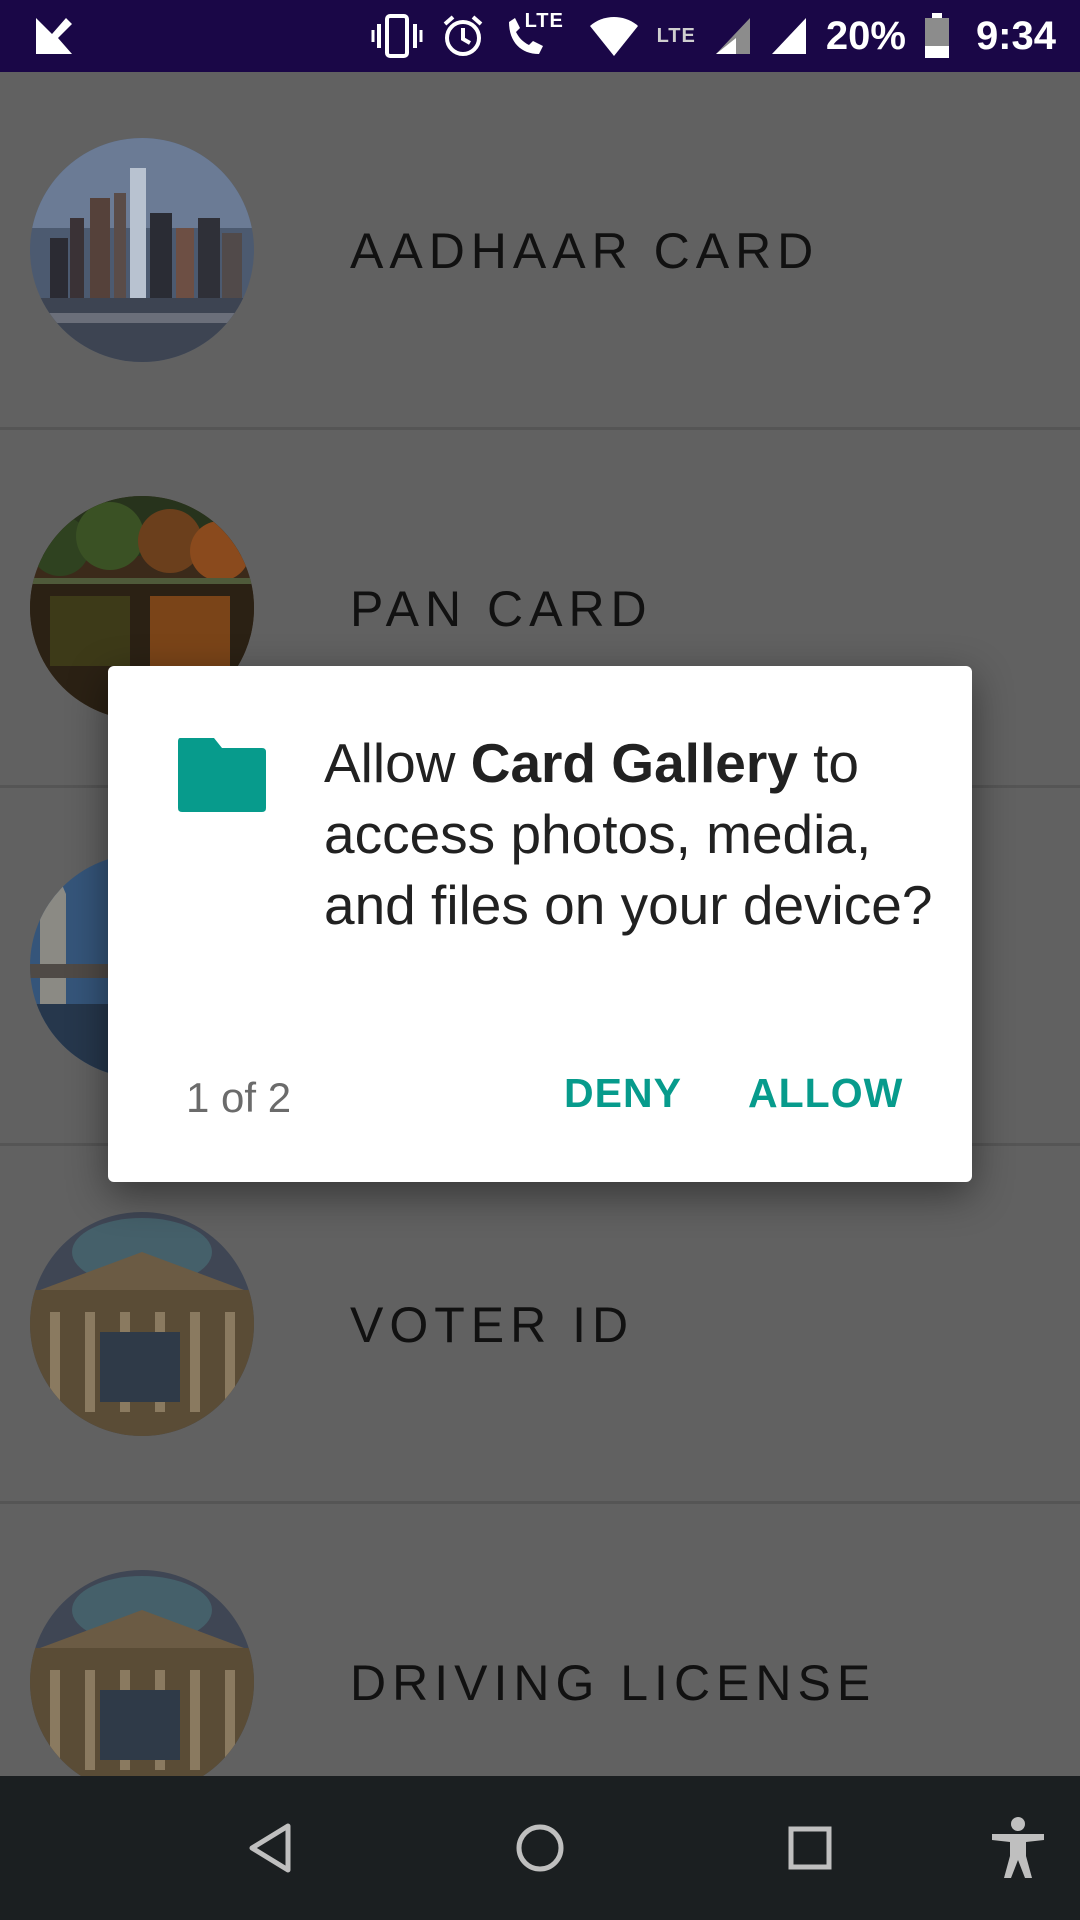 The width and height of the screenshot is (1080, 1920). I want to click on allow-button: ALLOW, so click(825, 1093).